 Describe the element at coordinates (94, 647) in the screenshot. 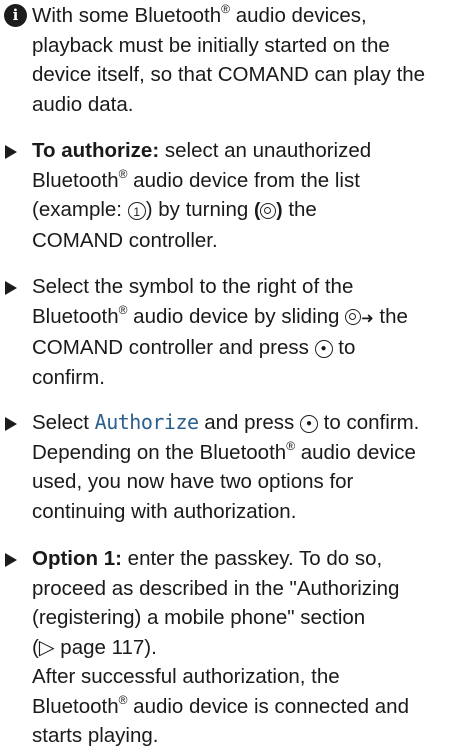

I see `page-reference: (▷ page 117).` at that location.